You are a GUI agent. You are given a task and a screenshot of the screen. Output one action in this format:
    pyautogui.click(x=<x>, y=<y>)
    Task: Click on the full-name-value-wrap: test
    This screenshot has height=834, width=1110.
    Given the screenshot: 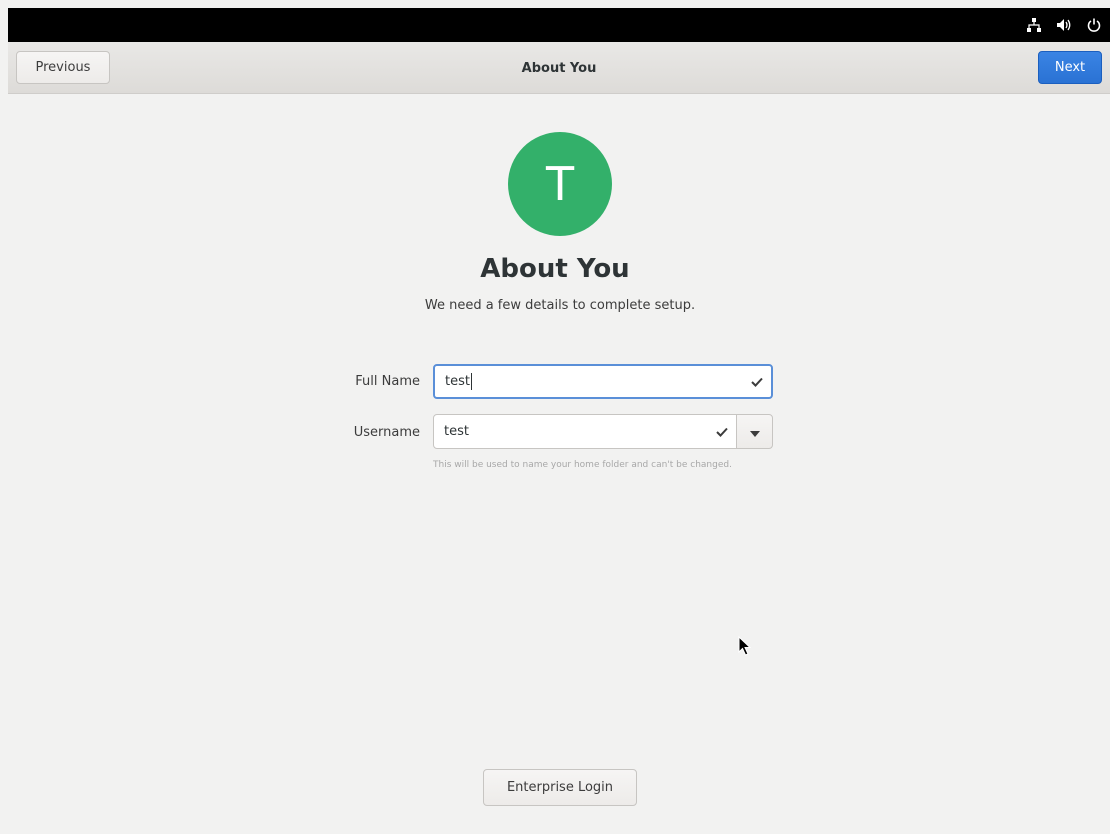 What is the action you would take?
    pyautogui.click(x=458, y=381)
    